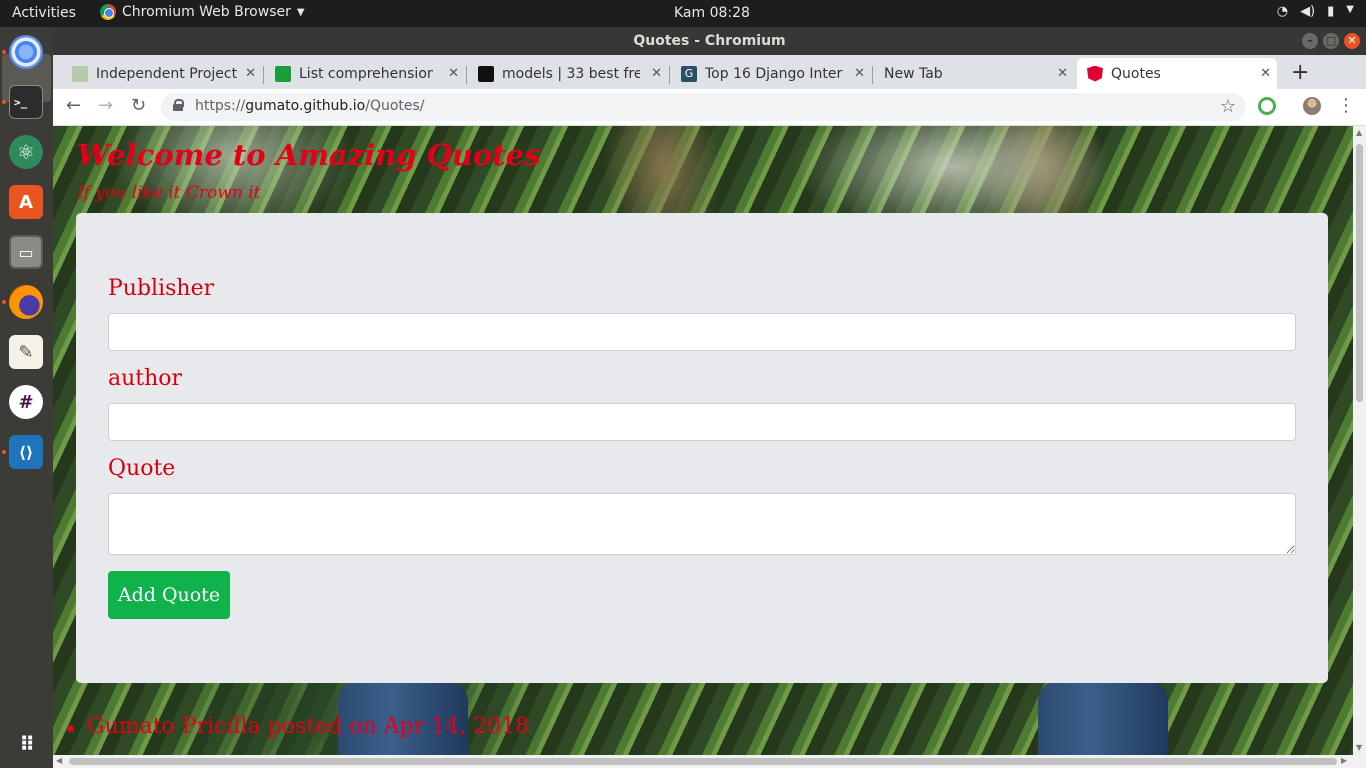  I want to click on publisher-label: Publisher, so click(161, 288).